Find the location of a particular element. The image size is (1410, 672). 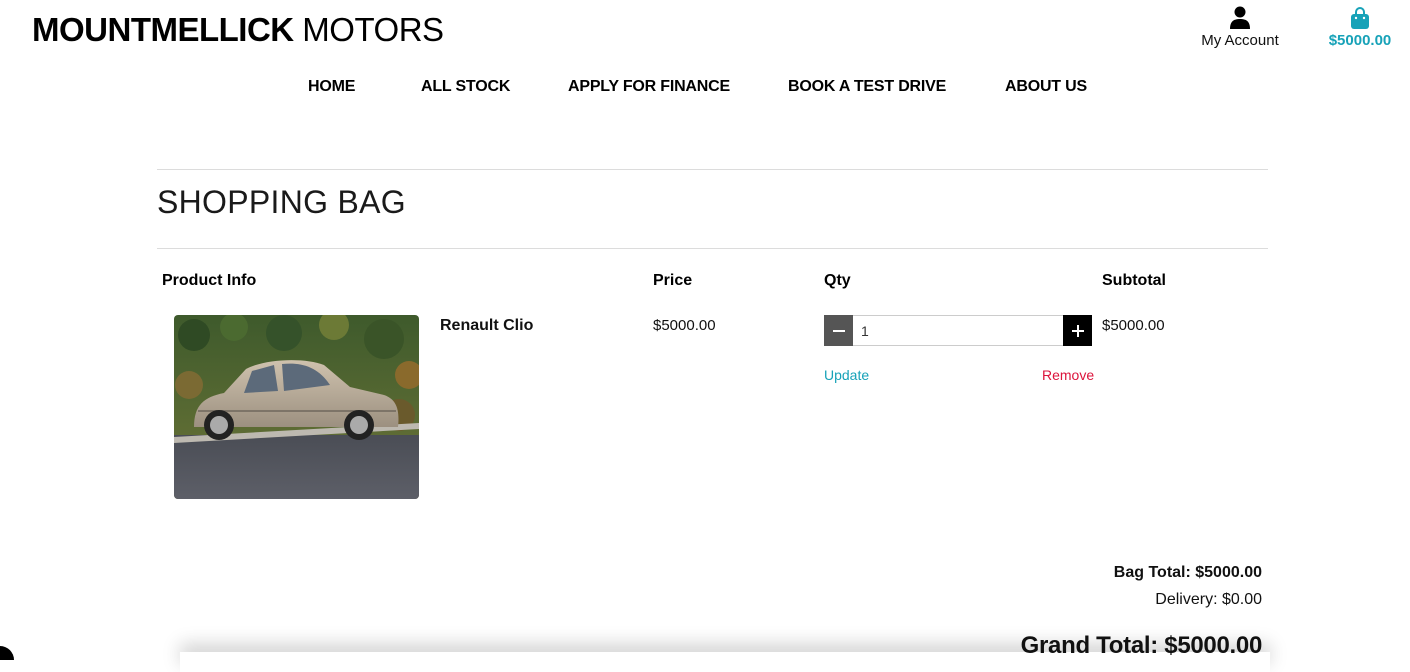

minus-icon is located at coordinates (838, 330).